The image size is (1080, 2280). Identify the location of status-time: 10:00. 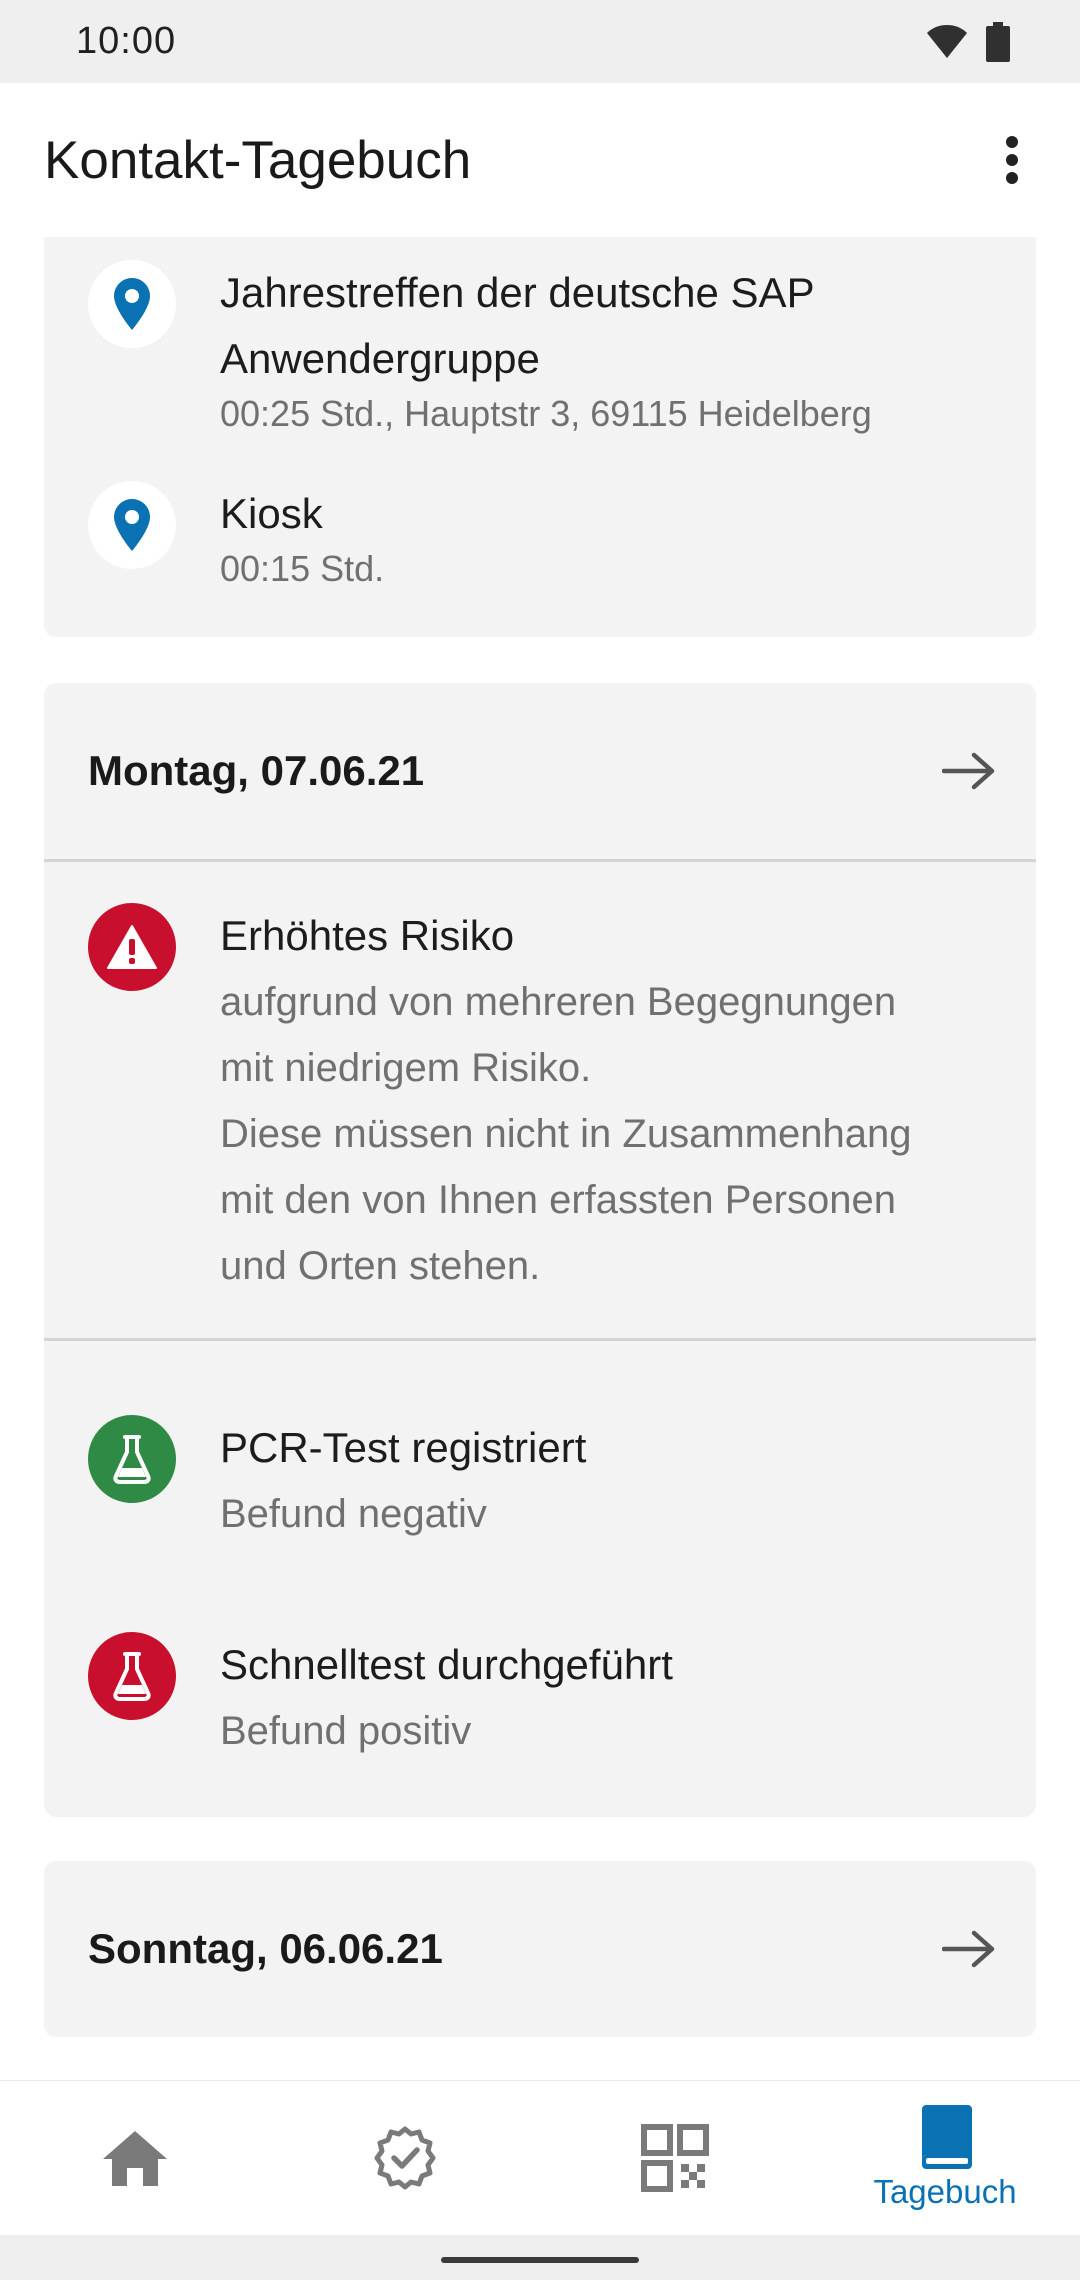
(126, 41).